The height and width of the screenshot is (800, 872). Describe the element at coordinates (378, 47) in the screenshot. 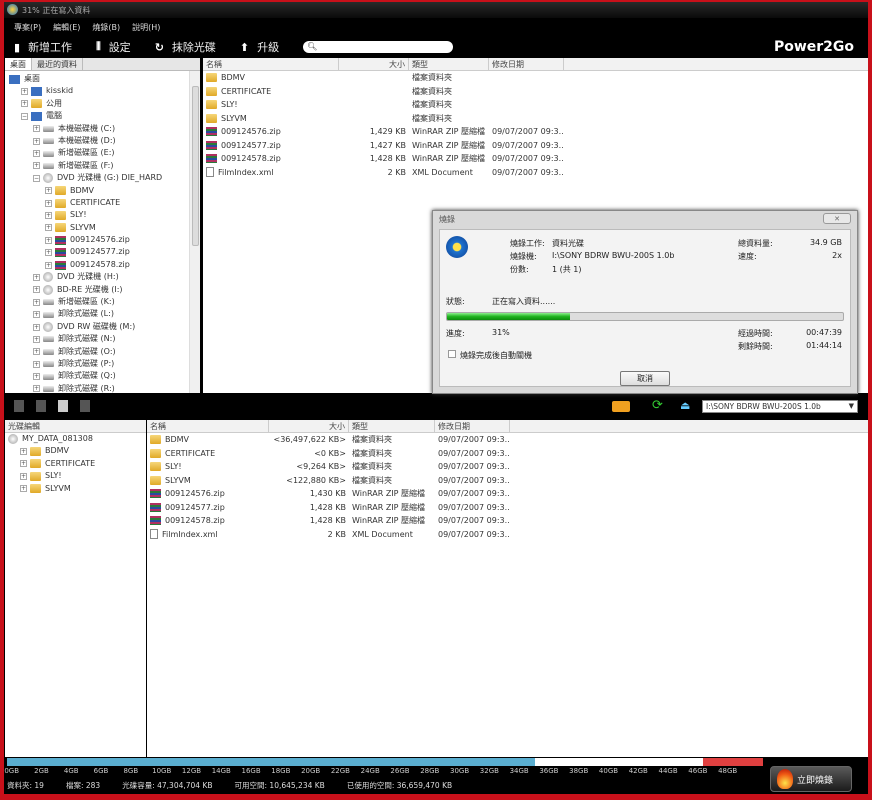

I see `search-input: 🔍︎` at that location.